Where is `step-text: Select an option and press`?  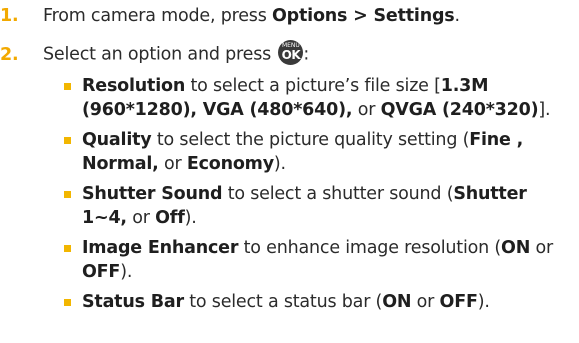
step-text: Select an option and press is located at coordinates (160, 54).